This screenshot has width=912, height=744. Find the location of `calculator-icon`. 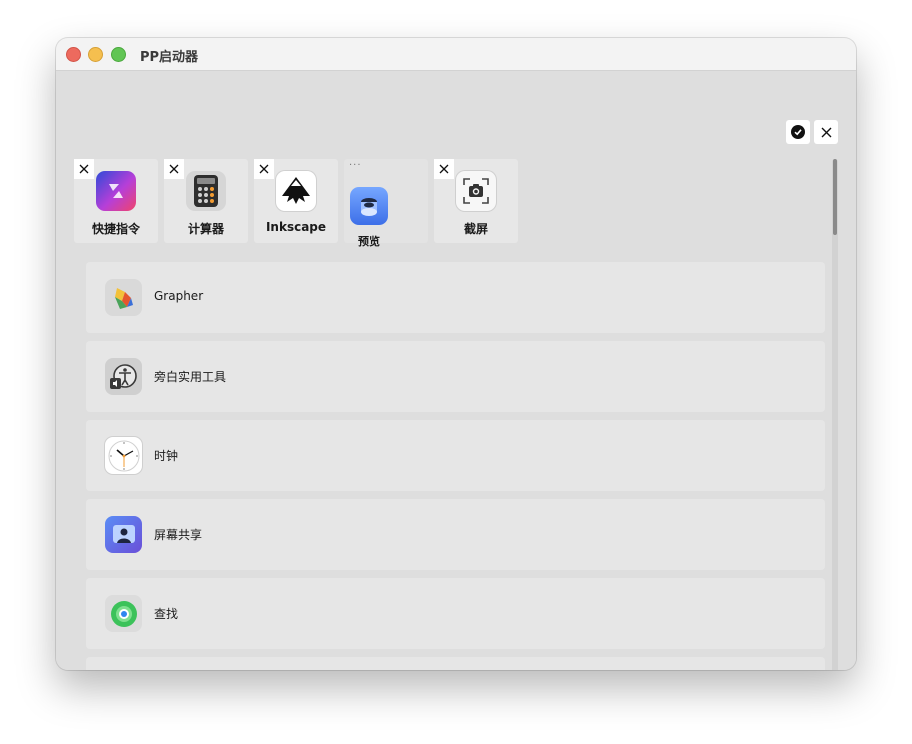

calculator-icon is located at coordinates (206, 191).